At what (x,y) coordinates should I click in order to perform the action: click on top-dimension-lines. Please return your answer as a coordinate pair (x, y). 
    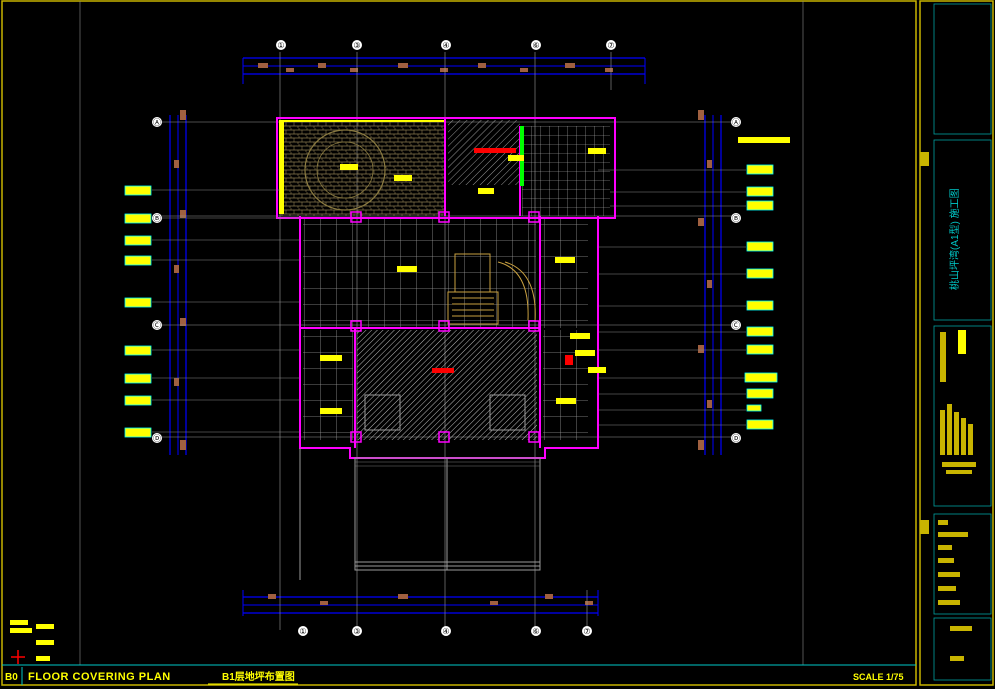
    Looking at the image, I should click on (444, 70).